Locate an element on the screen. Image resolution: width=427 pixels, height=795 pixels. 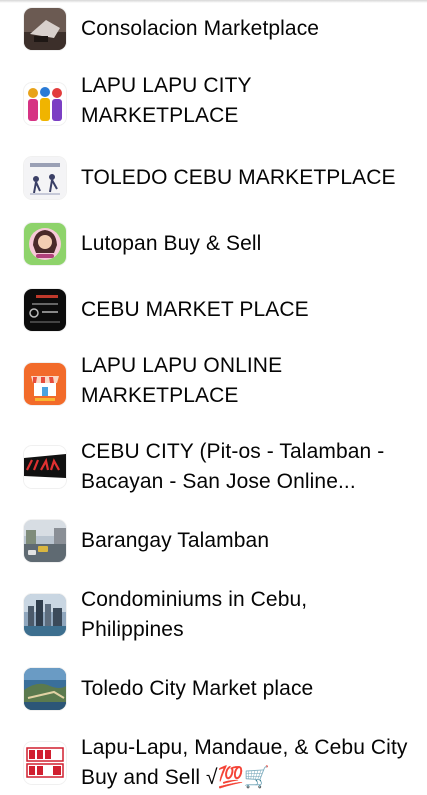
group-name: Condominiums in Cebu, Philippines is located at coordinates (194, 614).